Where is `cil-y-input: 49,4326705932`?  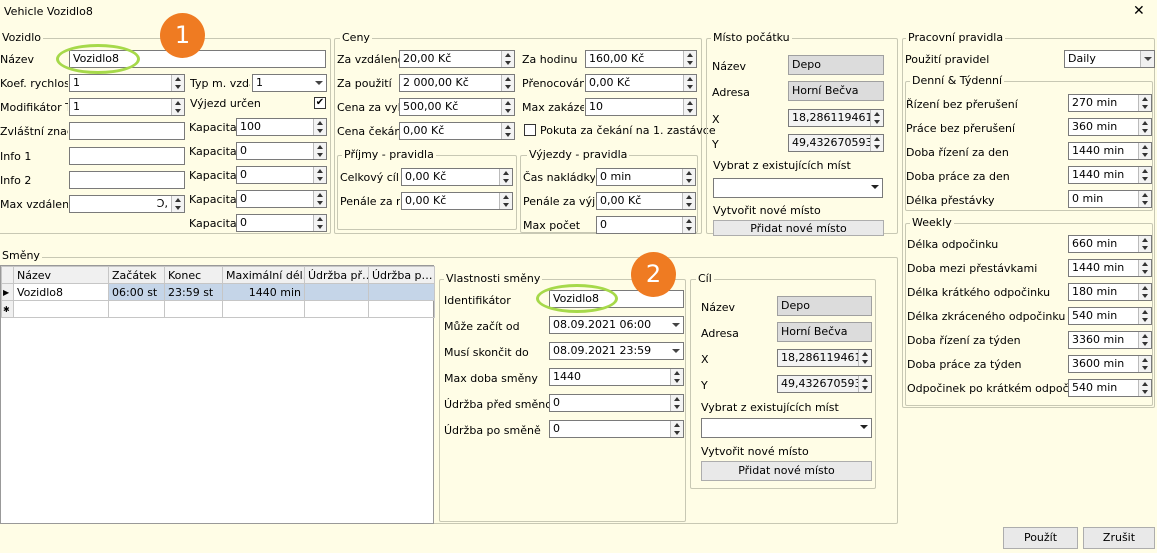
cil-y-input: 49,4326705932 is located at coordinates (824, 384).